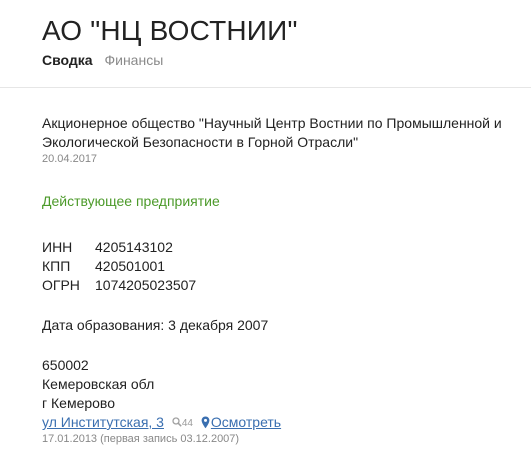  Describe the element at coordinates (78, 403) in the screenshot. I see `address-city: г Кемерово` at that location.